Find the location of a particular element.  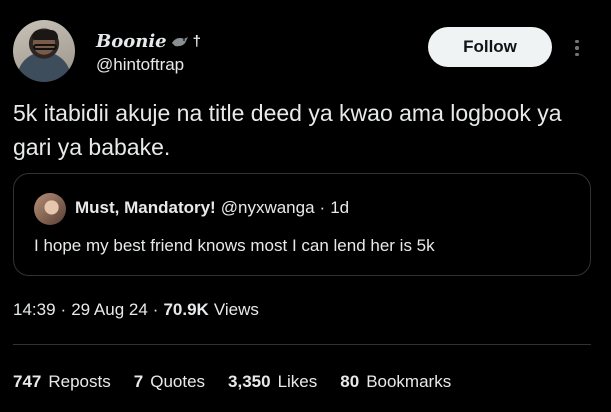

quoted-author-handle: @nyxwanga is located at coordinates (267, 207).